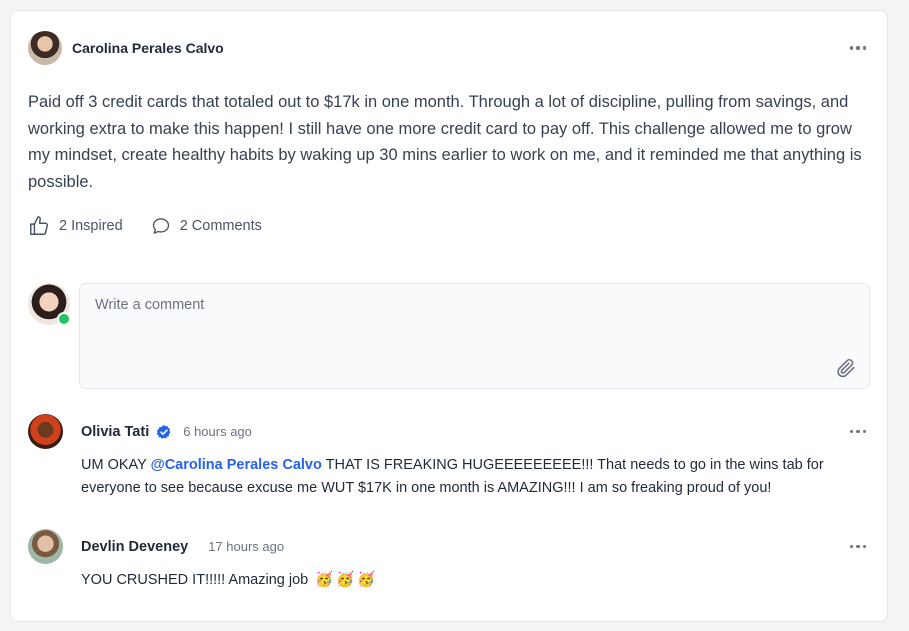  What do you see at coordinates (195, 580) in the screenshot?
I see `comment-text: YOU CRUSHED IT!!!!! Amazing job` at bounding box center [195, 580].